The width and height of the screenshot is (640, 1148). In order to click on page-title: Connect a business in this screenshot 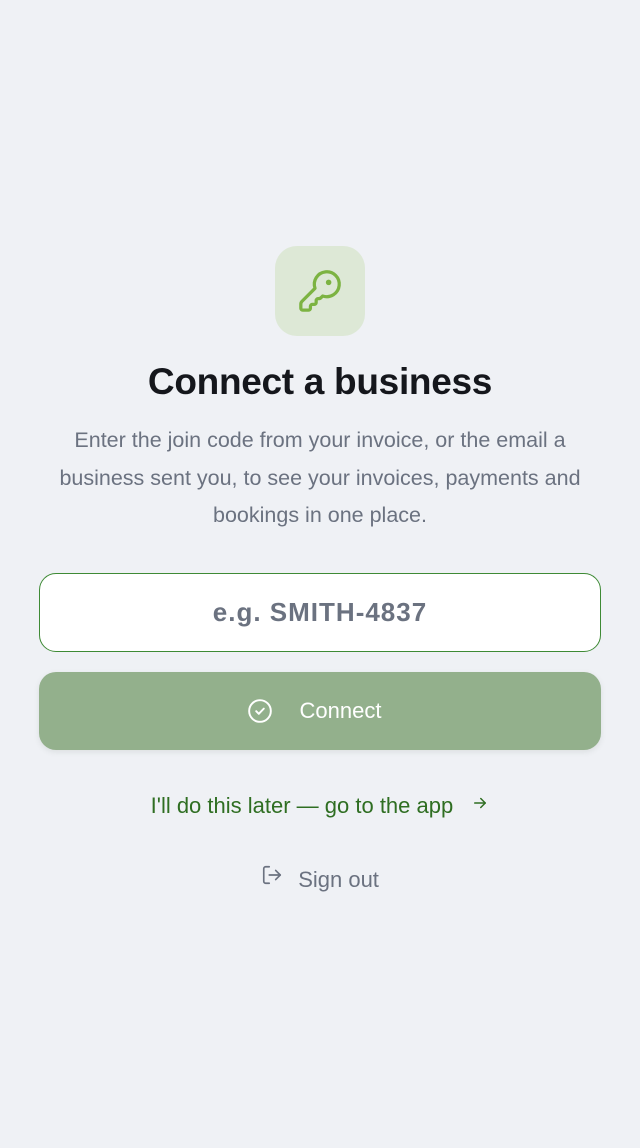, I will do `click(320, 381)`.